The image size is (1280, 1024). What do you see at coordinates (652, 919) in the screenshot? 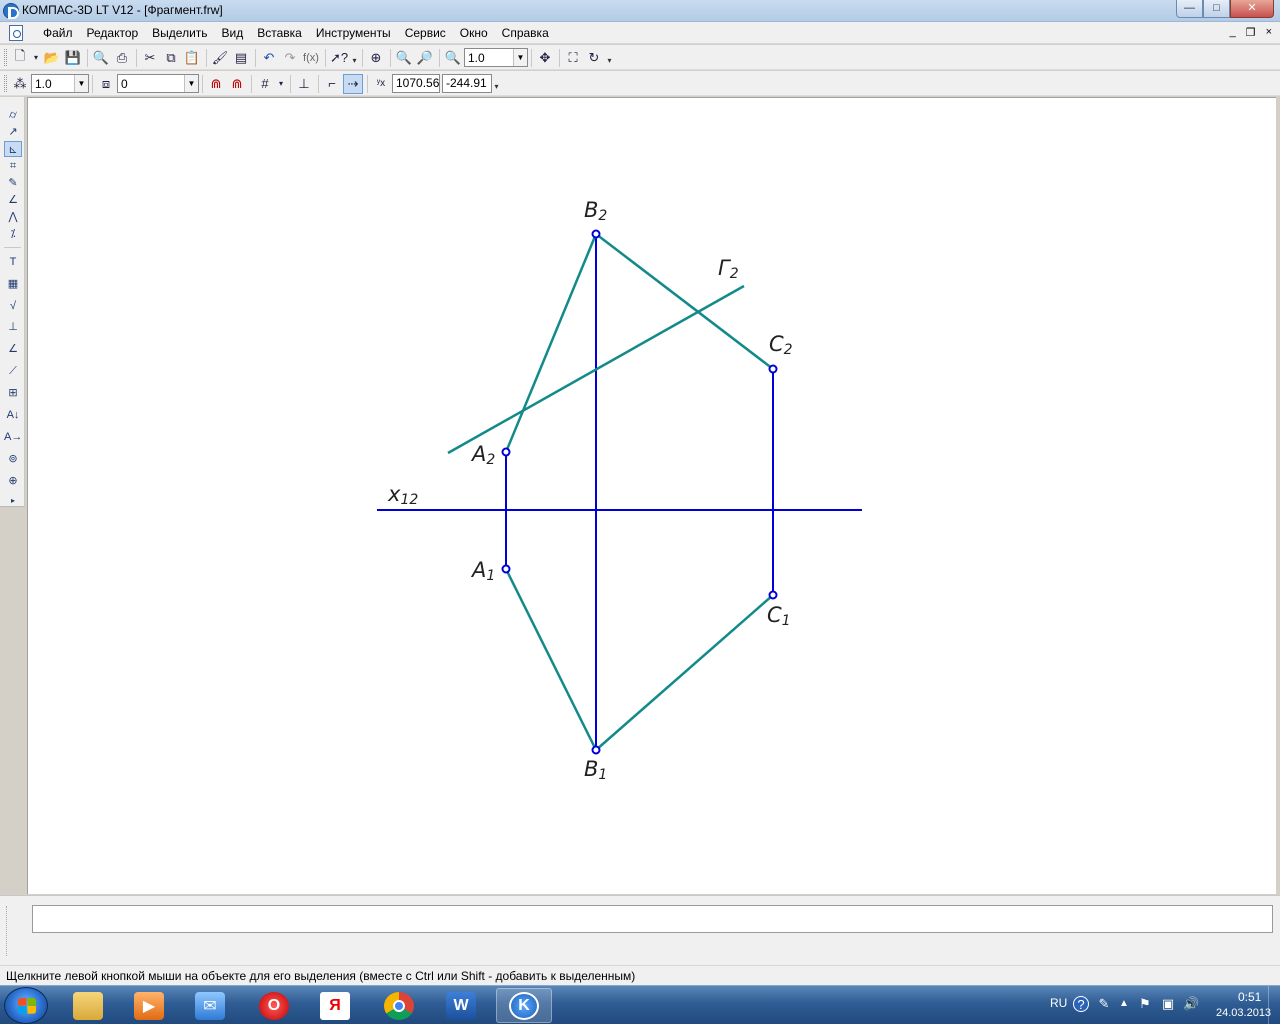
I see `command-field` at bounding box center [652, 919].